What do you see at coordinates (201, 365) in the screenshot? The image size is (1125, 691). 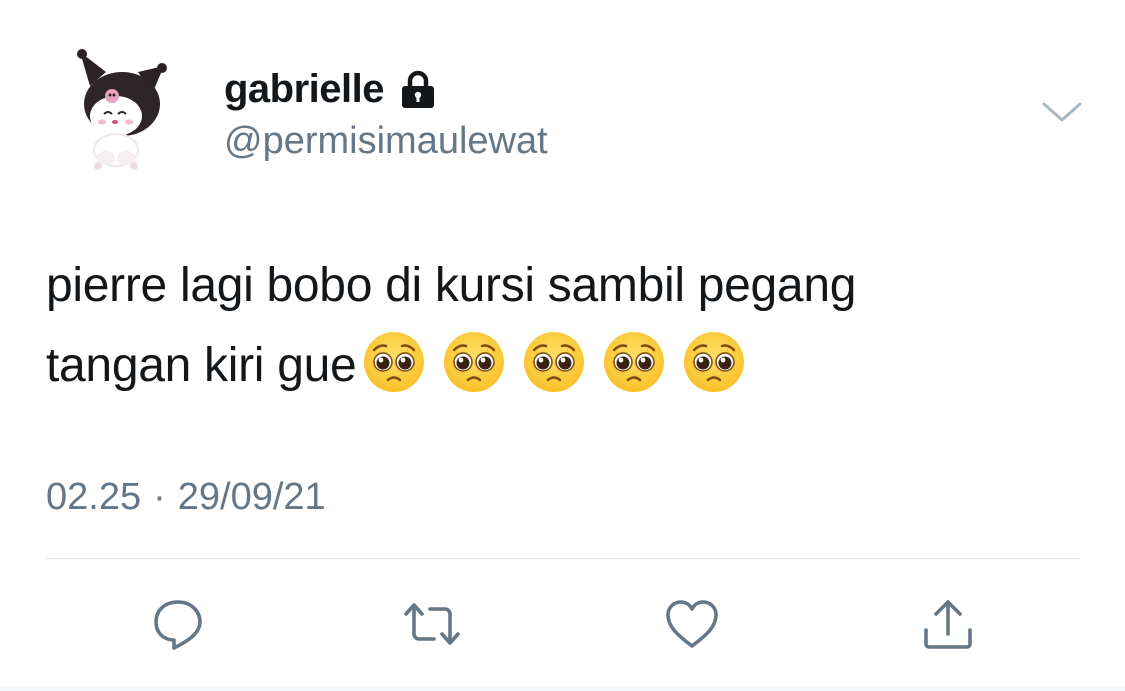 I see `tweet-text-line-2-text: tangan kiri gue` at bounding box center [201, 365].